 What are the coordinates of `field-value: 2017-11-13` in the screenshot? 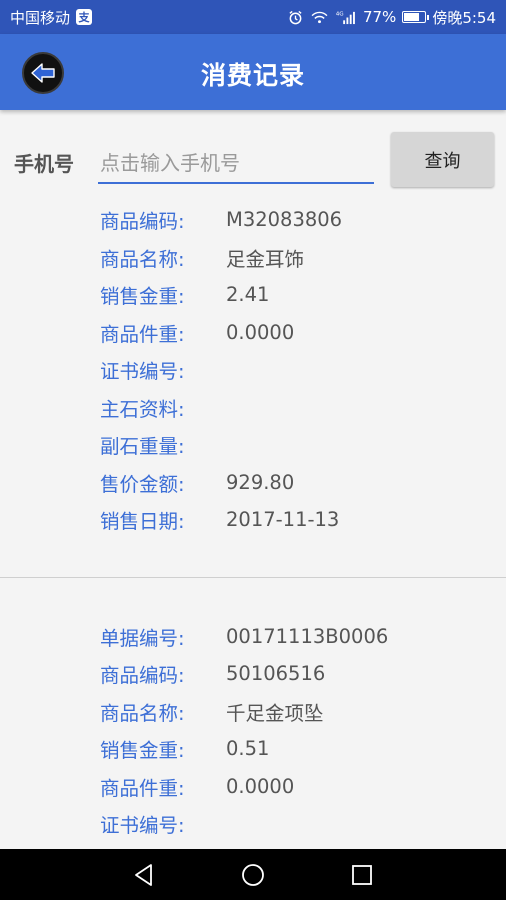 It's located at (283, 520).